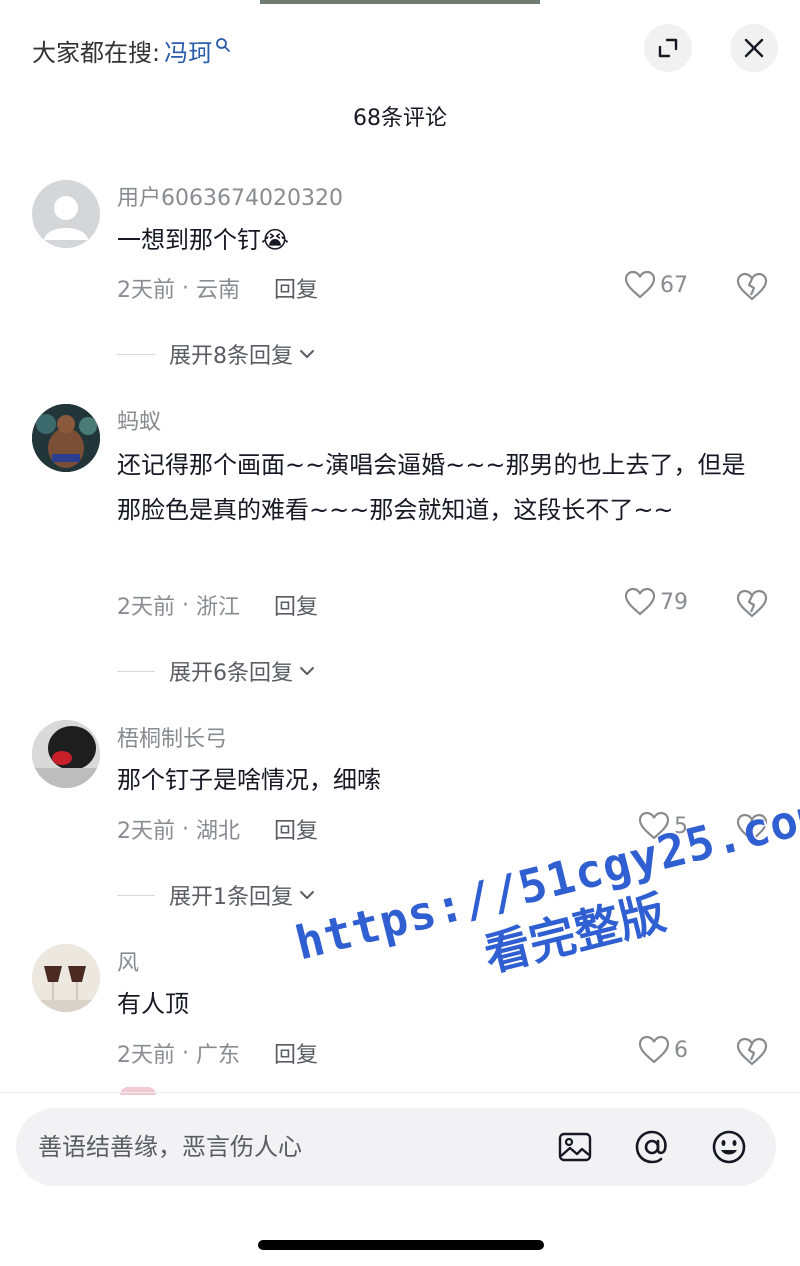 The image size is (800, 1266). I want to click on expand-replies-label: 展开1条回复, so click(231, 897).